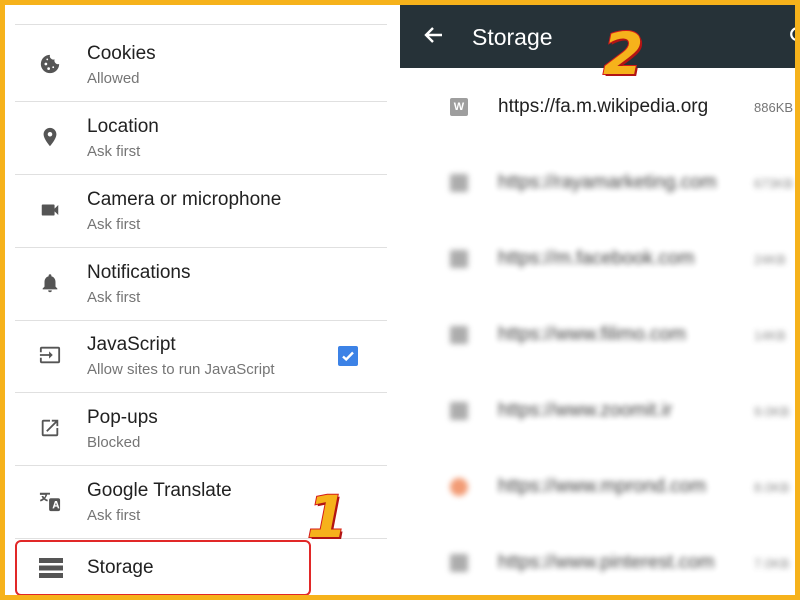 The width and height of the screenshot is (800, 600). Describe the element at coordinates (435, 36) in the screenshot. I see `back-arrow-icon` at that location.